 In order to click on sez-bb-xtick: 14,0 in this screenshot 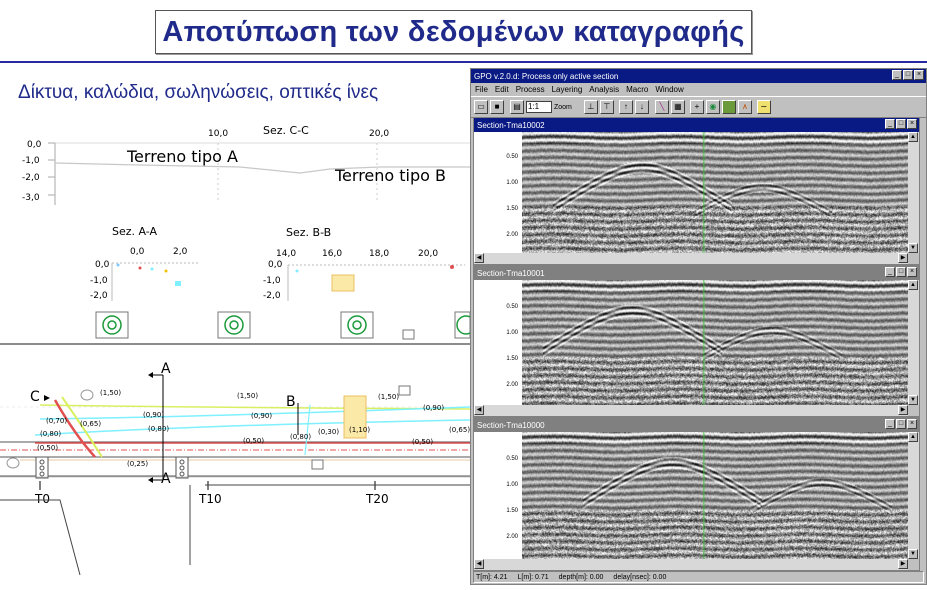, I will do `click(286, 254)`.